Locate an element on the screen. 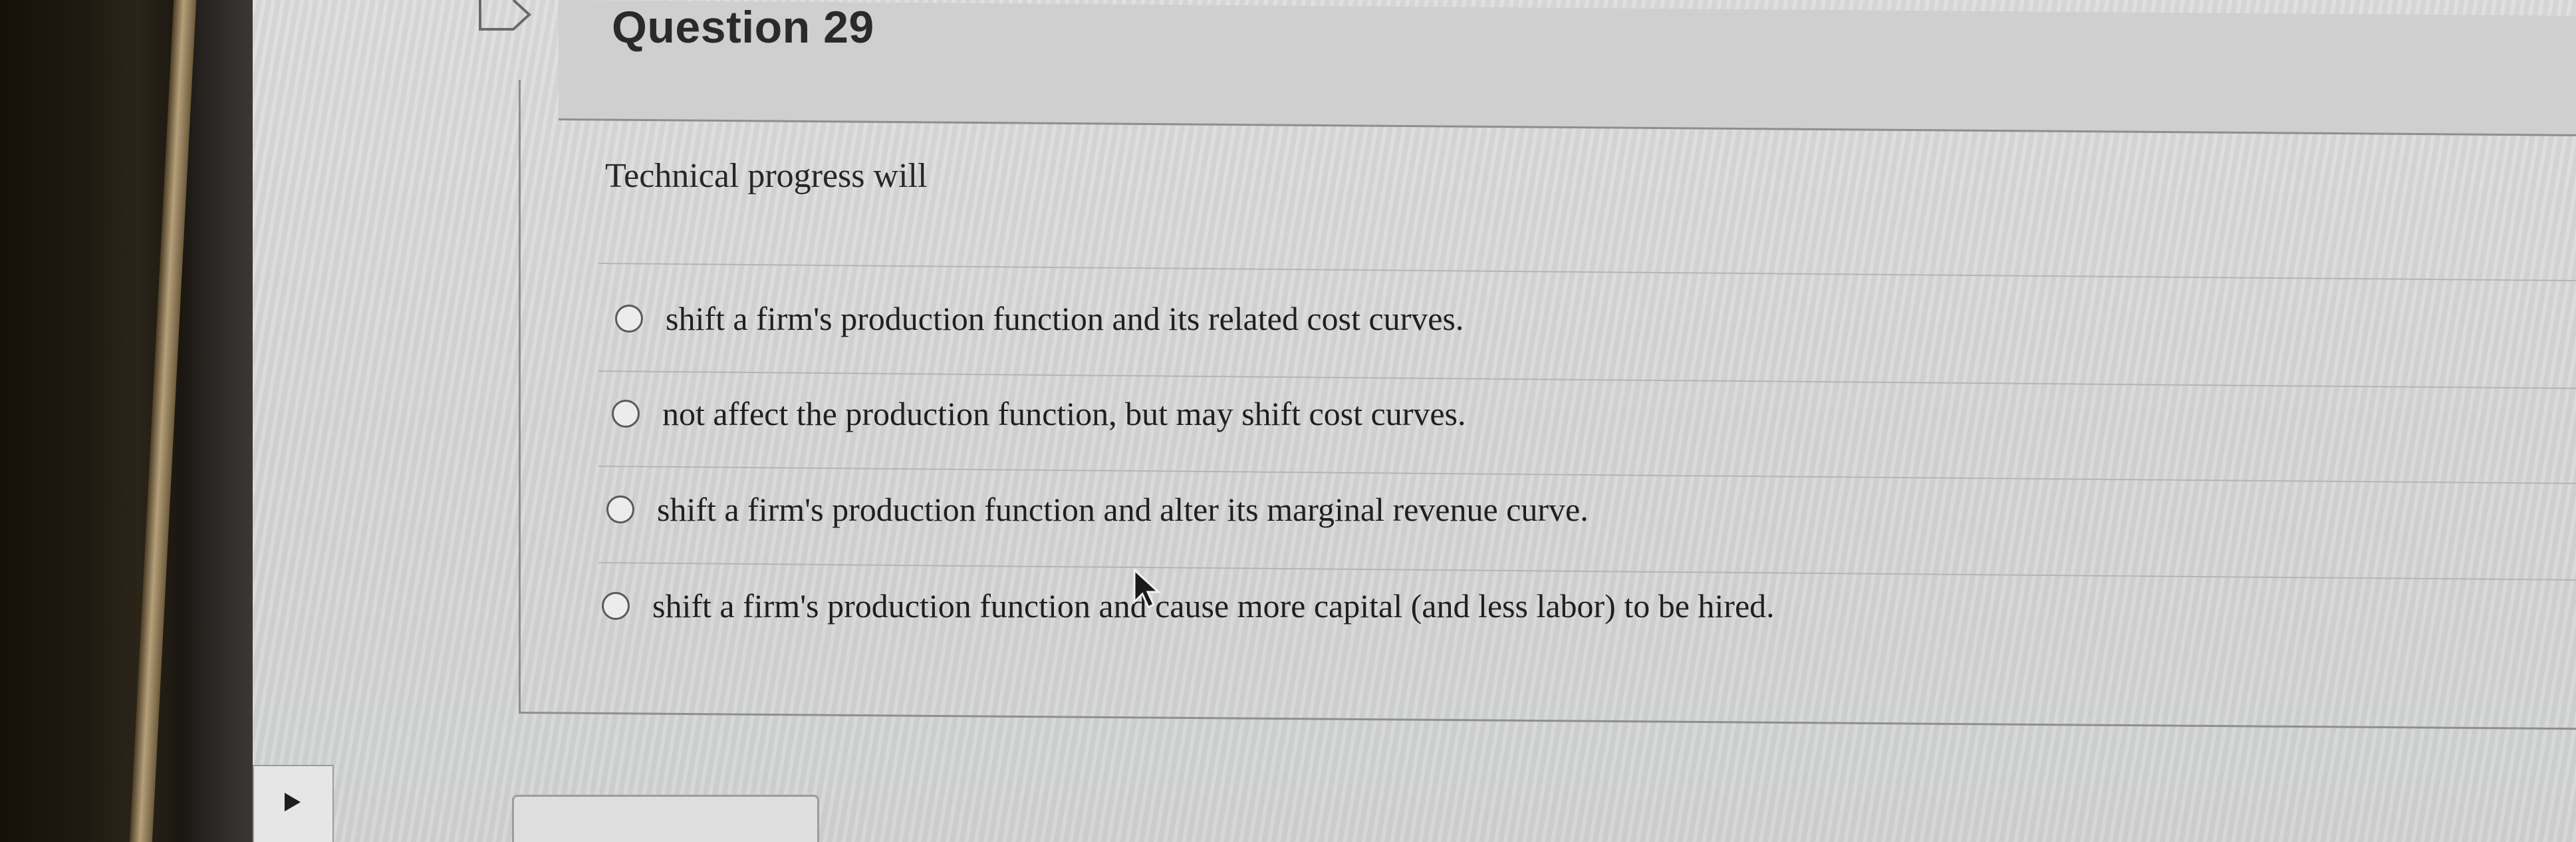 This screenshot has width=2576, height=842. question-prompt: Technical progress will is located at coordinates (766, 176).